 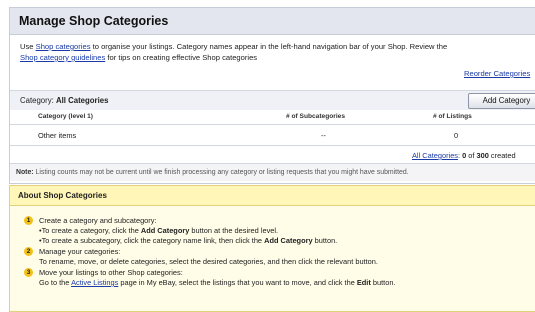 What do you see at coordinates (456, 135) in the screenshot?
I see `listing-count-cell: 0` at bounding box center [456, 135].